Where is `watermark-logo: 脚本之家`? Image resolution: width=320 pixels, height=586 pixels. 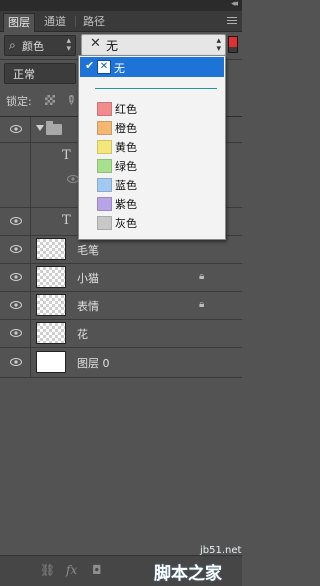 watermark-logo: 脚本之家 is located at coordinates (188, 574).